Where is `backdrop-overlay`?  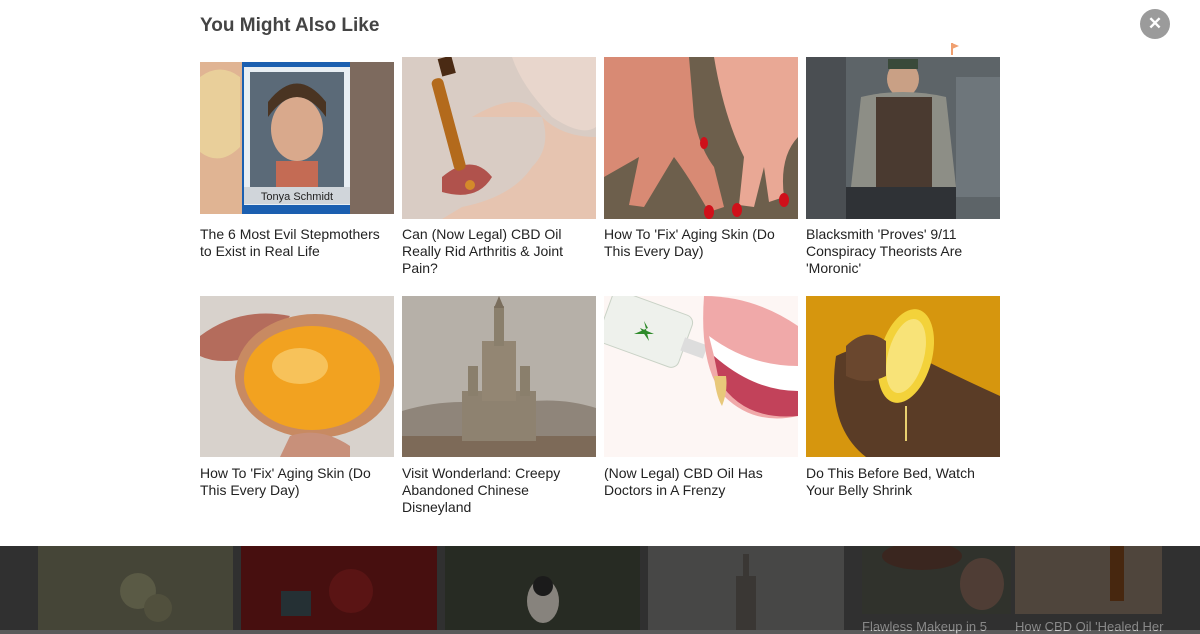 backdrop-overlay is located at coordinates (600, 588).